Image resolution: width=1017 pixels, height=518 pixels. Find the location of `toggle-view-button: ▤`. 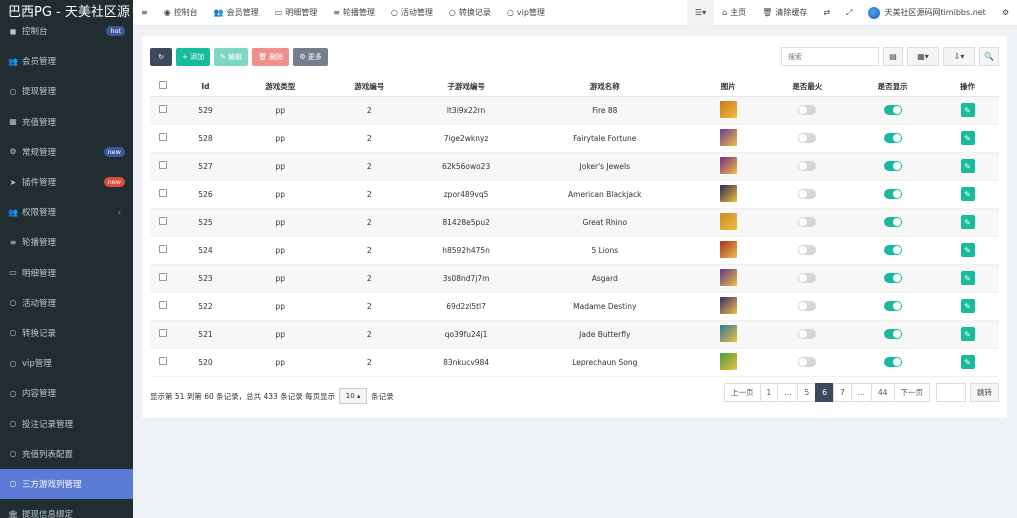

toggle-view-button: ▤ is located at coordinates (893, 56).